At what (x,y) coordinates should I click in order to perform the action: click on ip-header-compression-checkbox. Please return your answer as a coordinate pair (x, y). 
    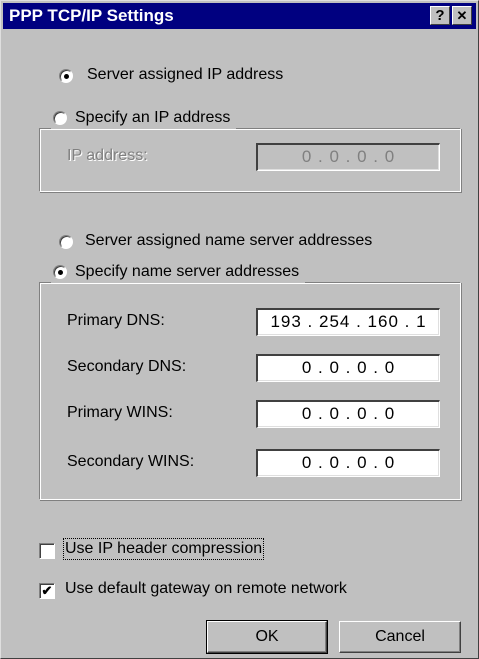
    Looking at the image, I should click on (47, 551).